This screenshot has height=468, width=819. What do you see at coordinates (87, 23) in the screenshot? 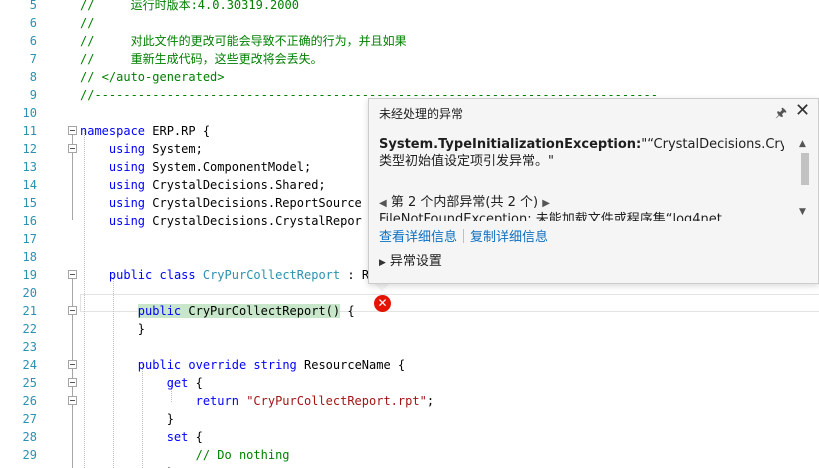
I see `code-text: //` at bounding box center [87, 23].